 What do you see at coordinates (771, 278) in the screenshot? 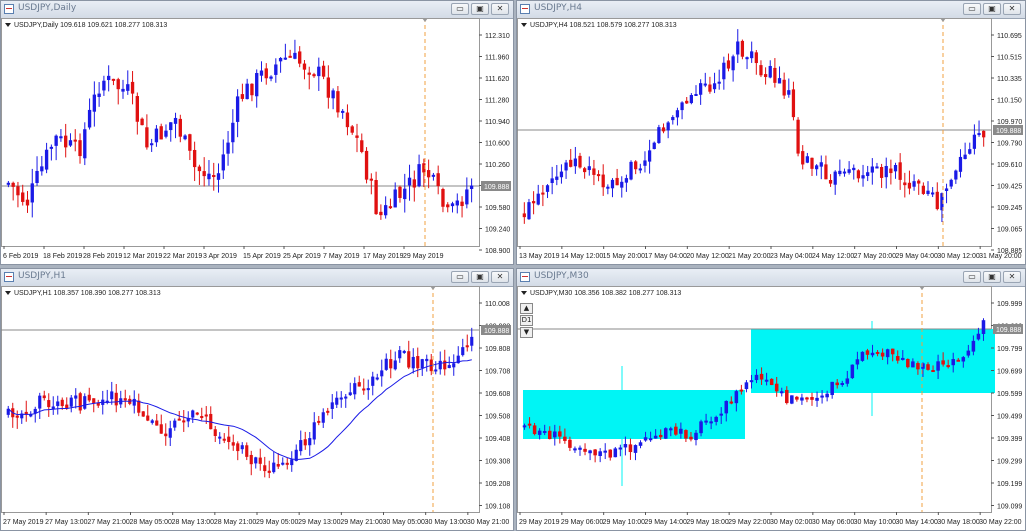
I see `window-titlebar: USDJPY,M30 ▭ ▣ ✕` at bounding box center [771, 278].